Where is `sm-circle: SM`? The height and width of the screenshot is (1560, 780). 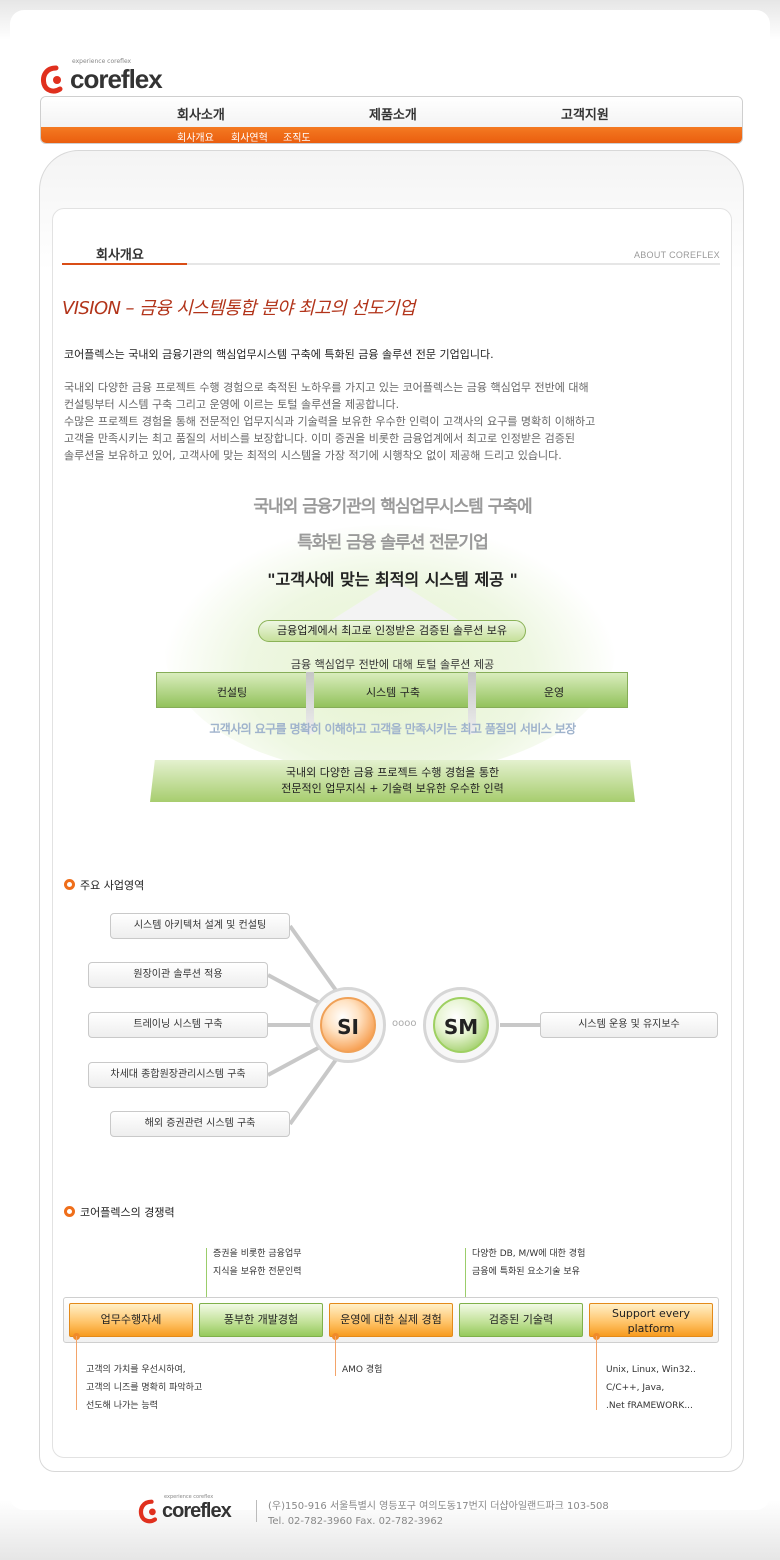 sm-circle: SM is located at coordinates (461, 1025).